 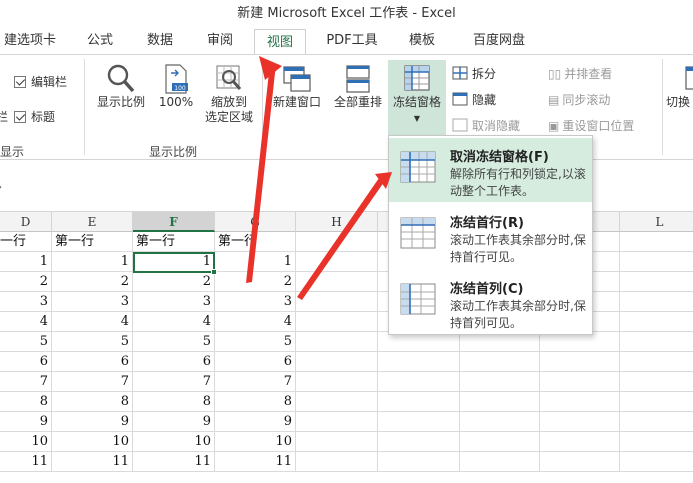 What do you see at coordinates (580, 73) in the screenshot?
I see `view-side-by-side-button: ▯▯ 并排查看` at bounding box center [580, 73].